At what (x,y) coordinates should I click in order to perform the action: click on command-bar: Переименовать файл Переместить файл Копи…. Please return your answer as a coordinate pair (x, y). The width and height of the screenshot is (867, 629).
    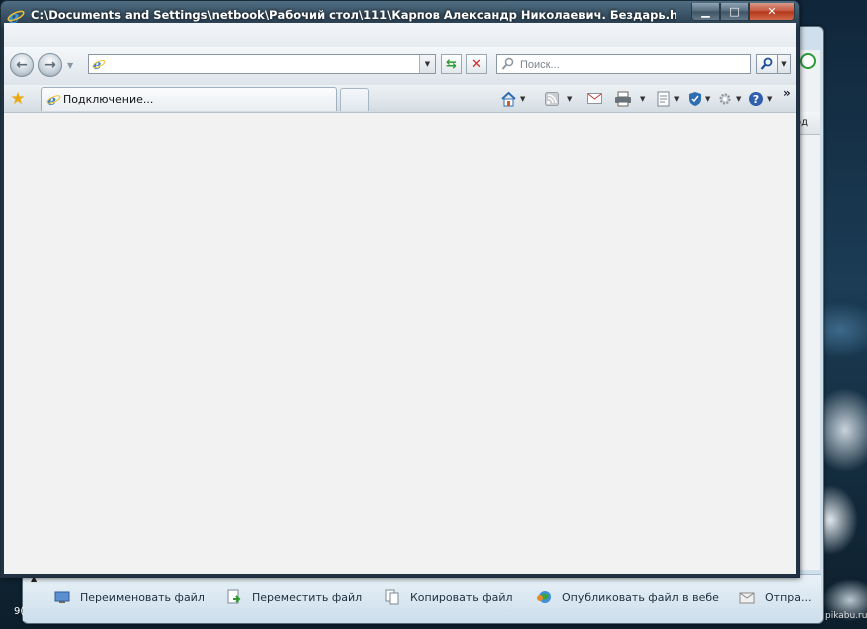
    Looking at the image, I should click on (422, 597).